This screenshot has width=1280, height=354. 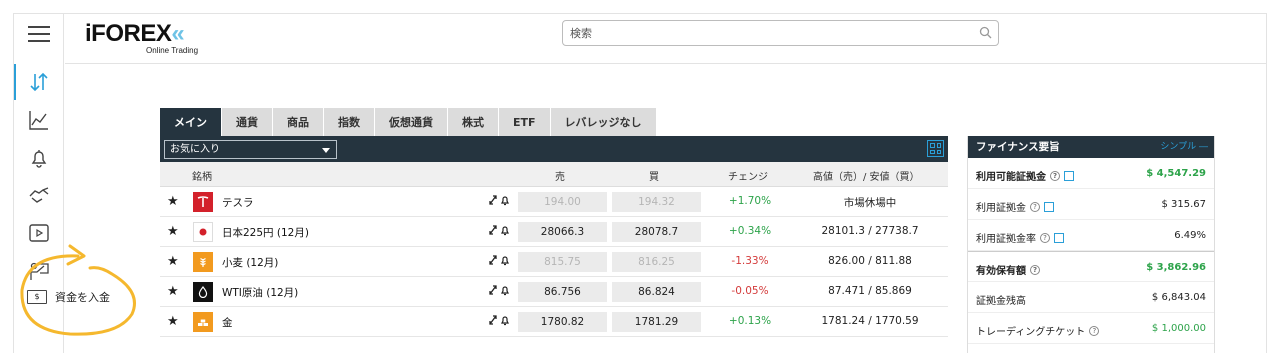 What do you see at coordinates (525, 122) in the screenshot?
I see `tab-etf: ETF` at bounding box center [525, 122].